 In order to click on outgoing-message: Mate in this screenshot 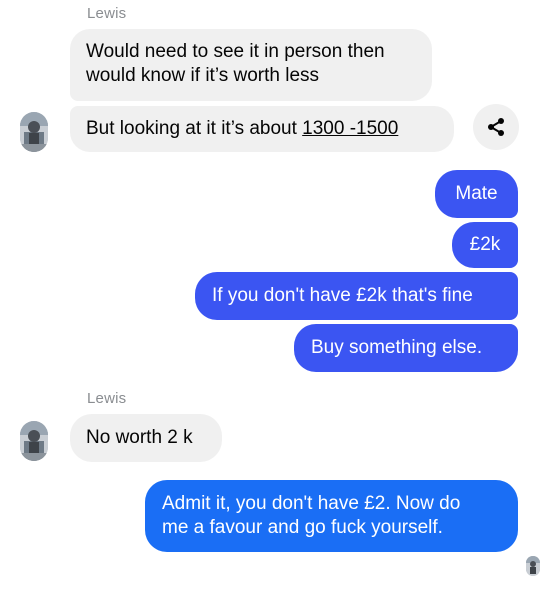, I will do `click(476, 194)`.